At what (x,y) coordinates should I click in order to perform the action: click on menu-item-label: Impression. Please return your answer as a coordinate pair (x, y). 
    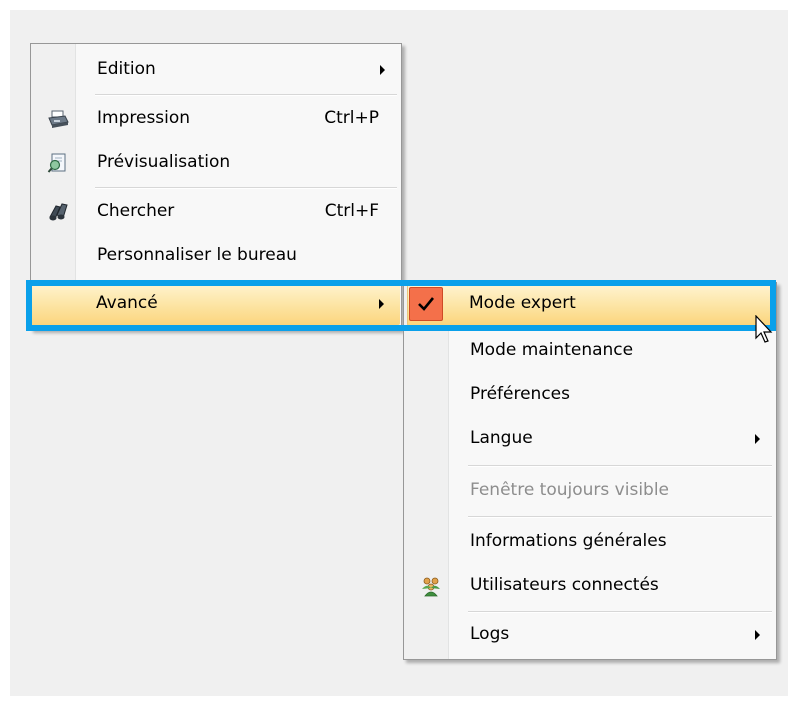
    Looking at the image, I should click on (144, 118).